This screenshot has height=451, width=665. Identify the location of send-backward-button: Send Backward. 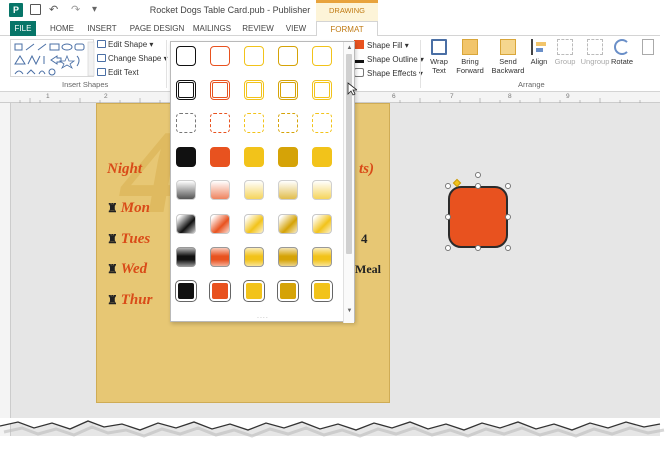
(508, 57).